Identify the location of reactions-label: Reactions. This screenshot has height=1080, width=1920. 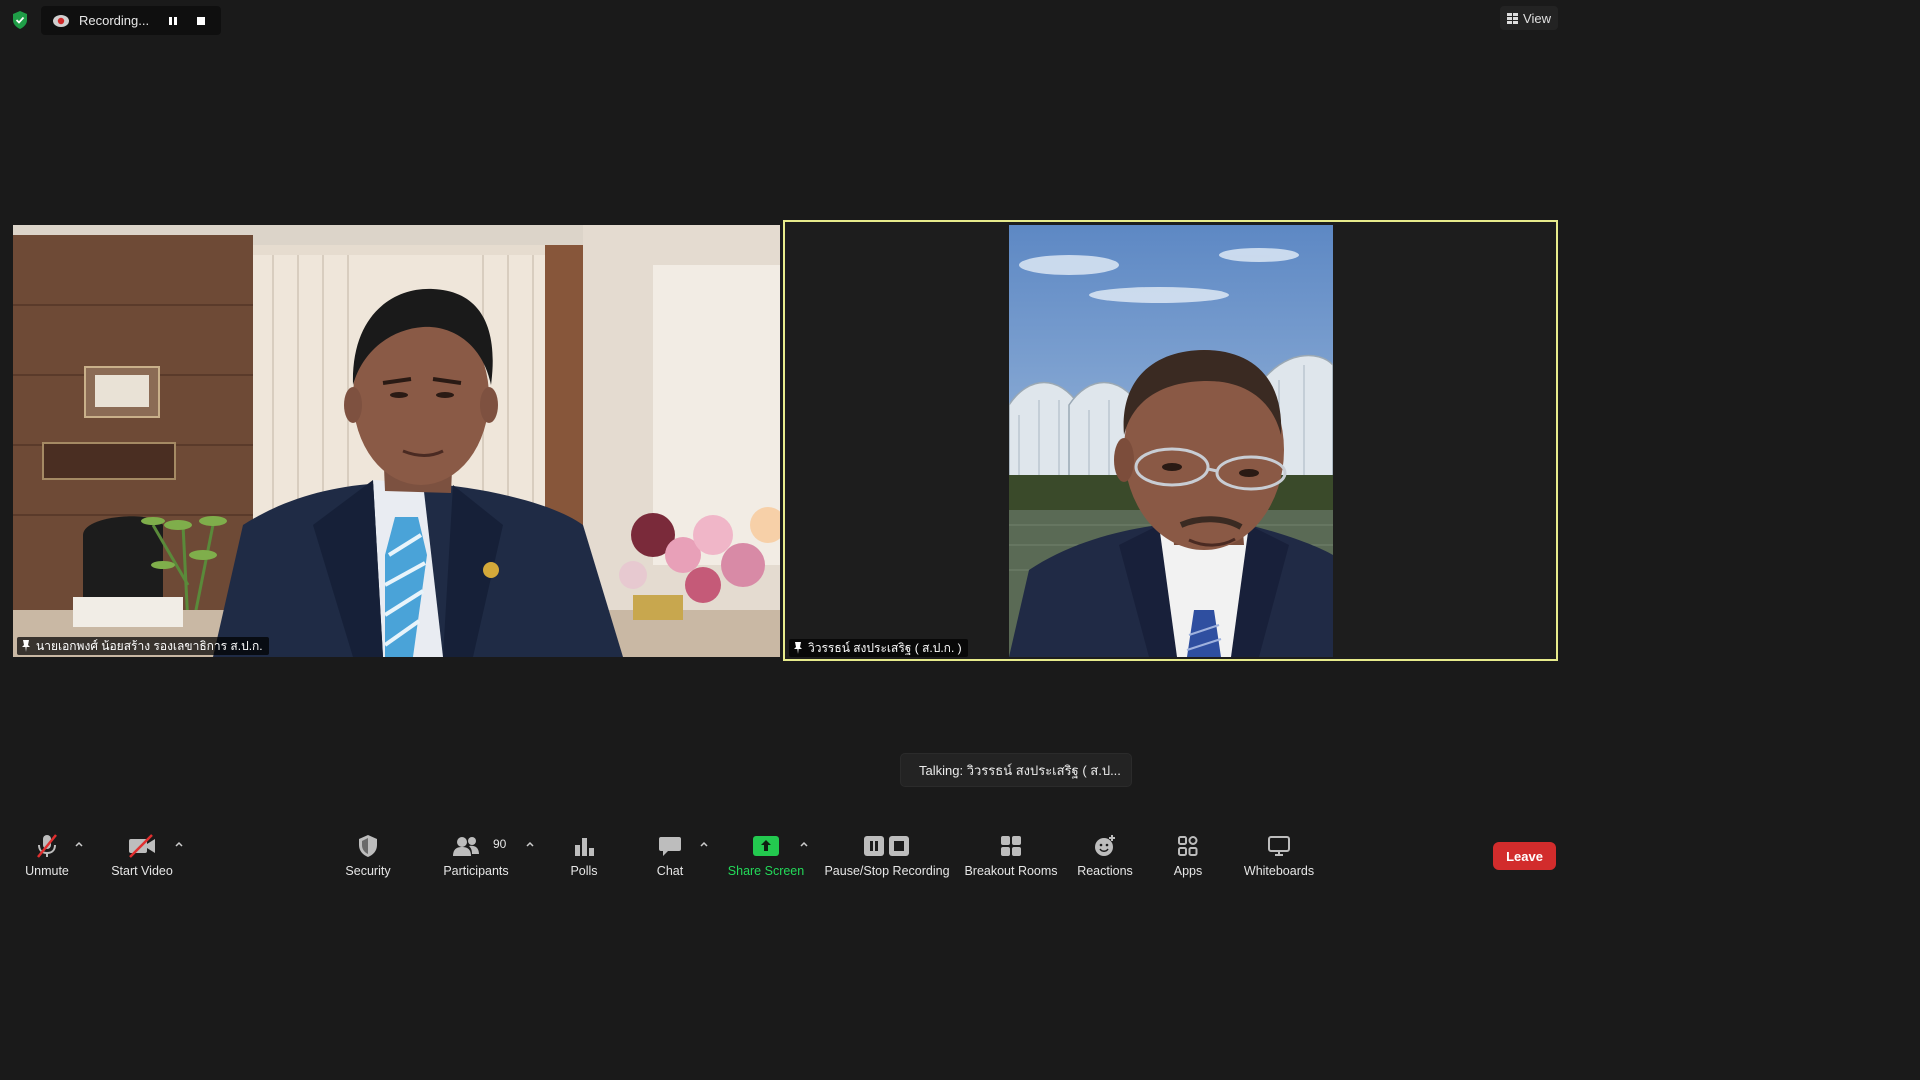
(1105, 871).